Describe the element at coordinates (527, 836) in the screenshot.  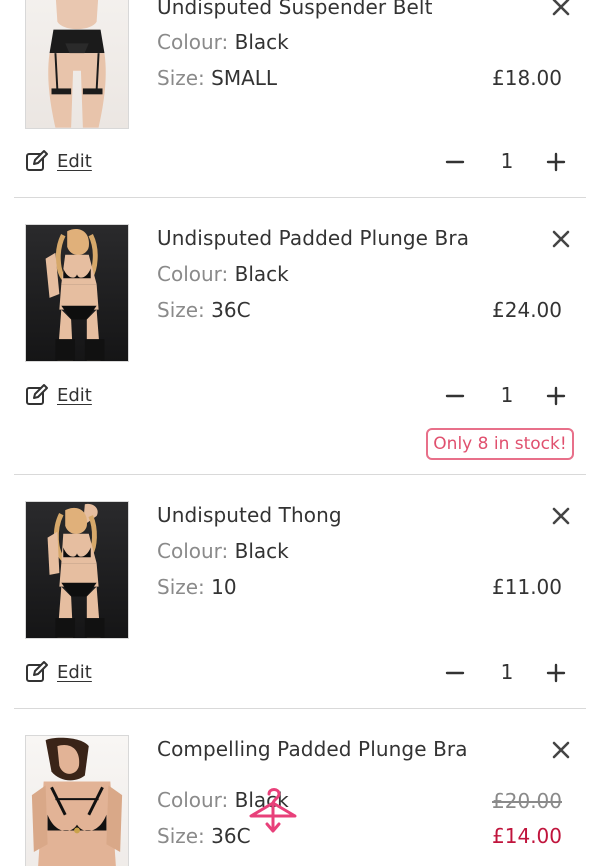
I see `sale-price: £14.00` at that location.